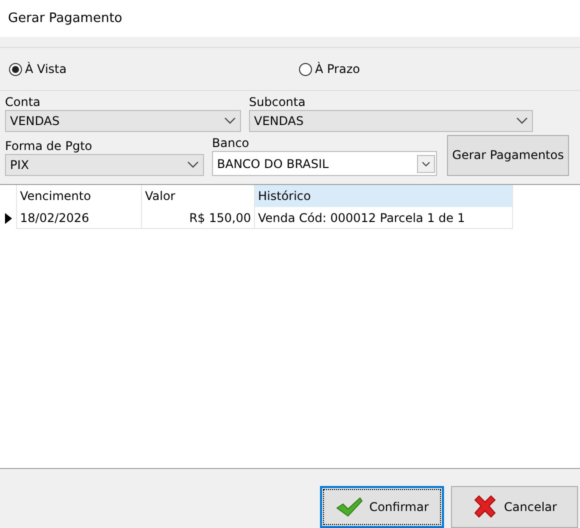 This screenshot has height=528, width=580. What do you see at coordinates (382, 507) in the screenshot?
I see `confirm-button: Confirmar` at bounding box center [382, 507].